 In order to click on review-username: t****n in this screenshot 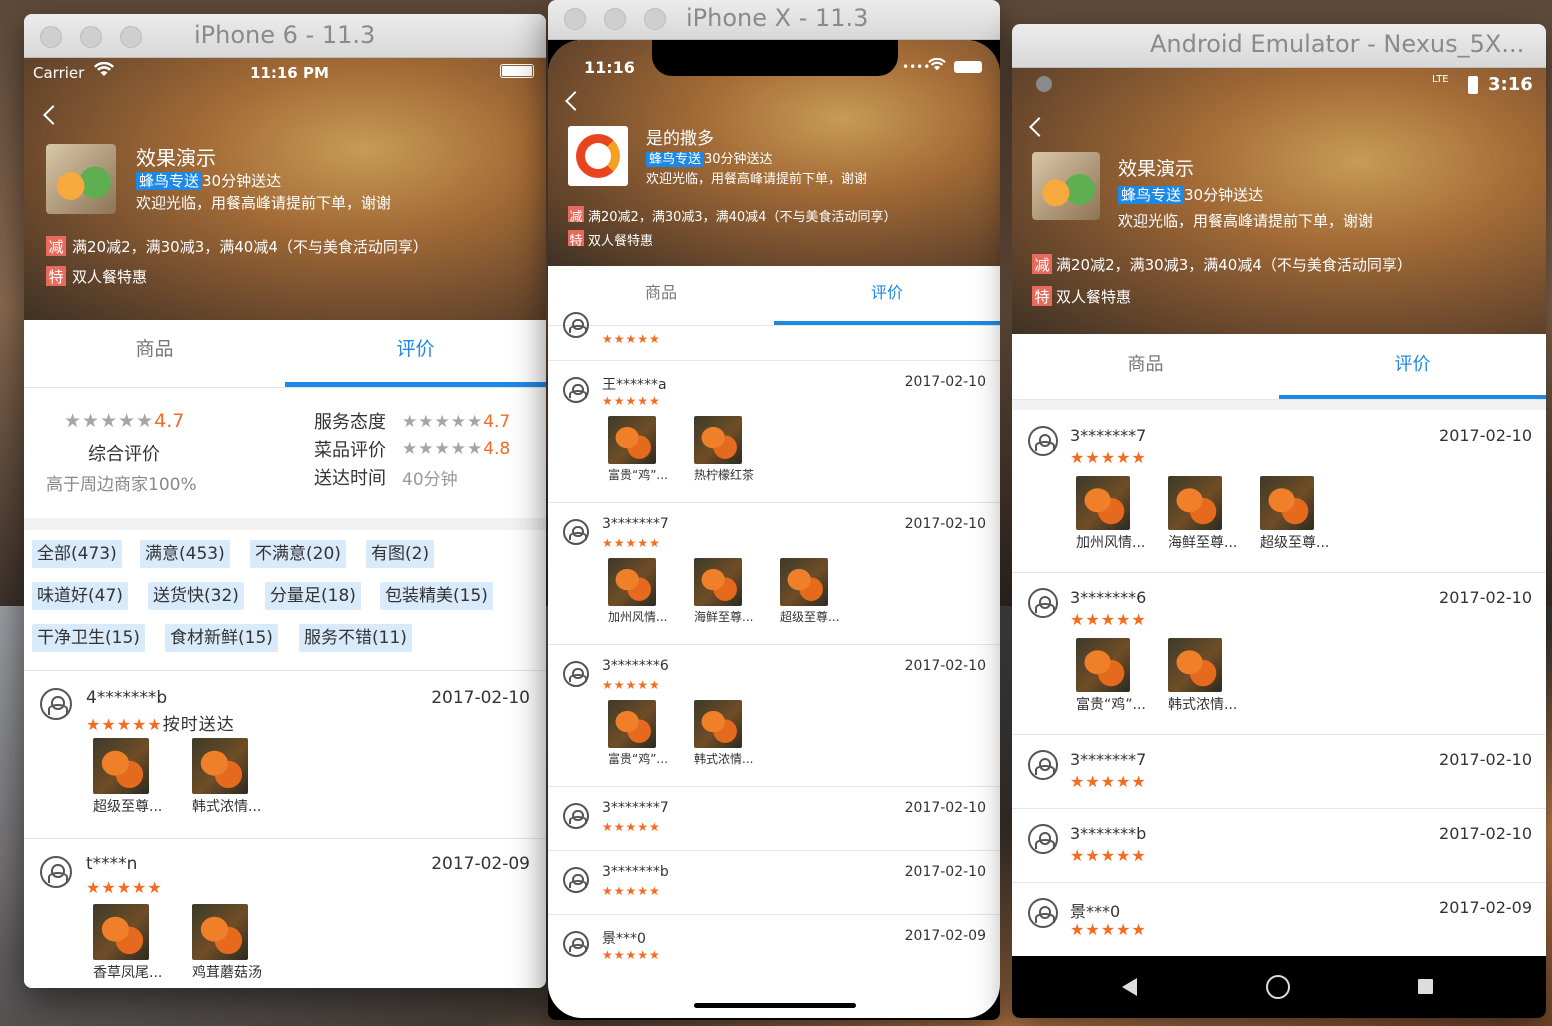, I will do `click(112, 864)`.